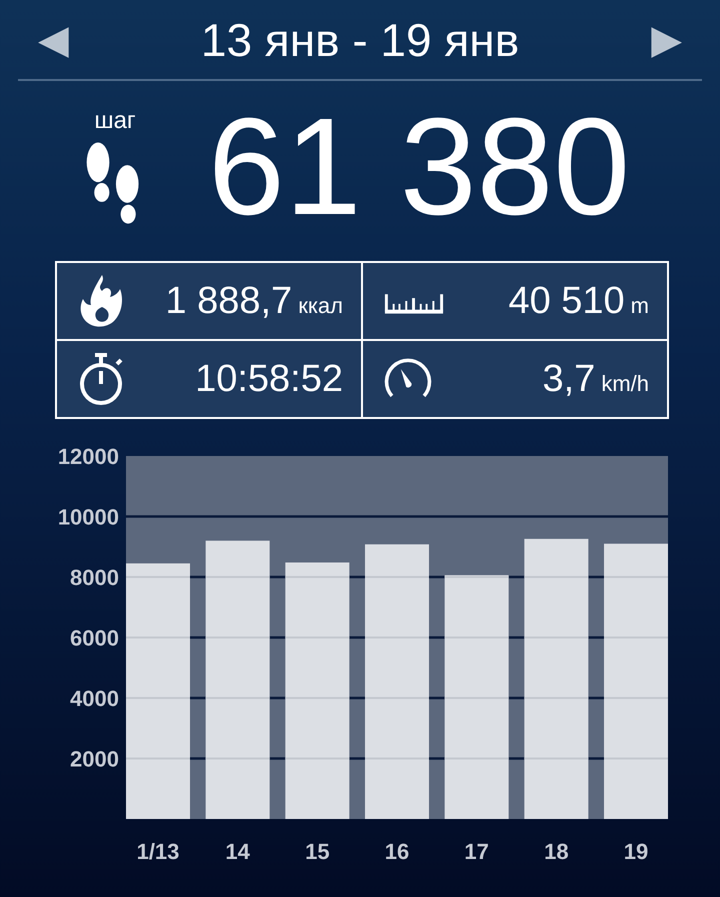  I want to click on stat-value: 3,7 km/h, so click(595, 379).